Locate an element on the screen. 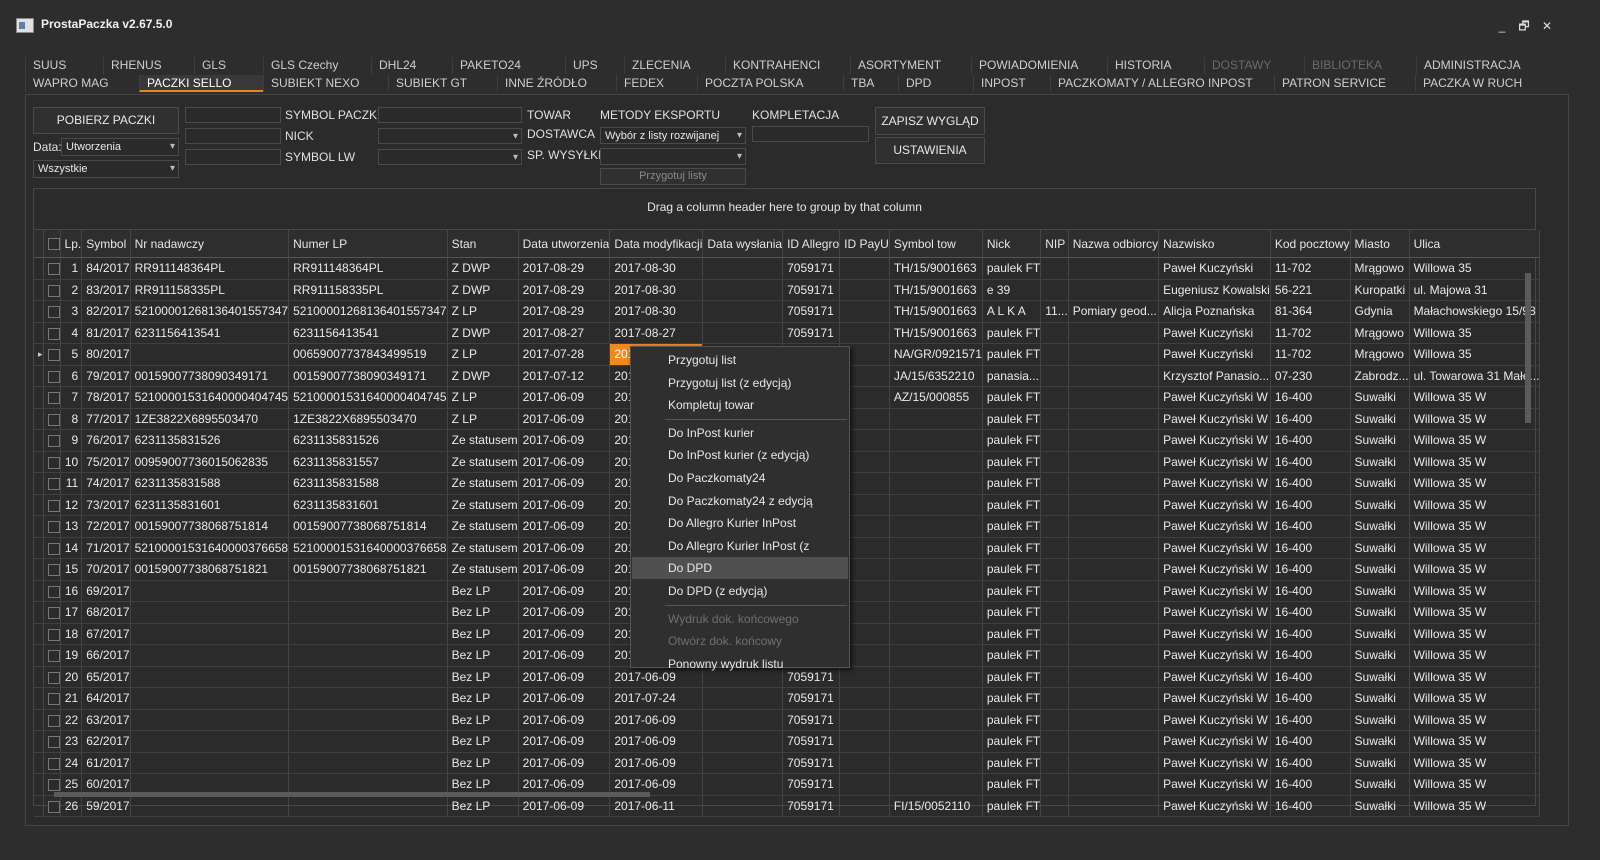 The image size is (1600, 860). cell-modified: 2017-06-09 is located at coordinates (656, 763).